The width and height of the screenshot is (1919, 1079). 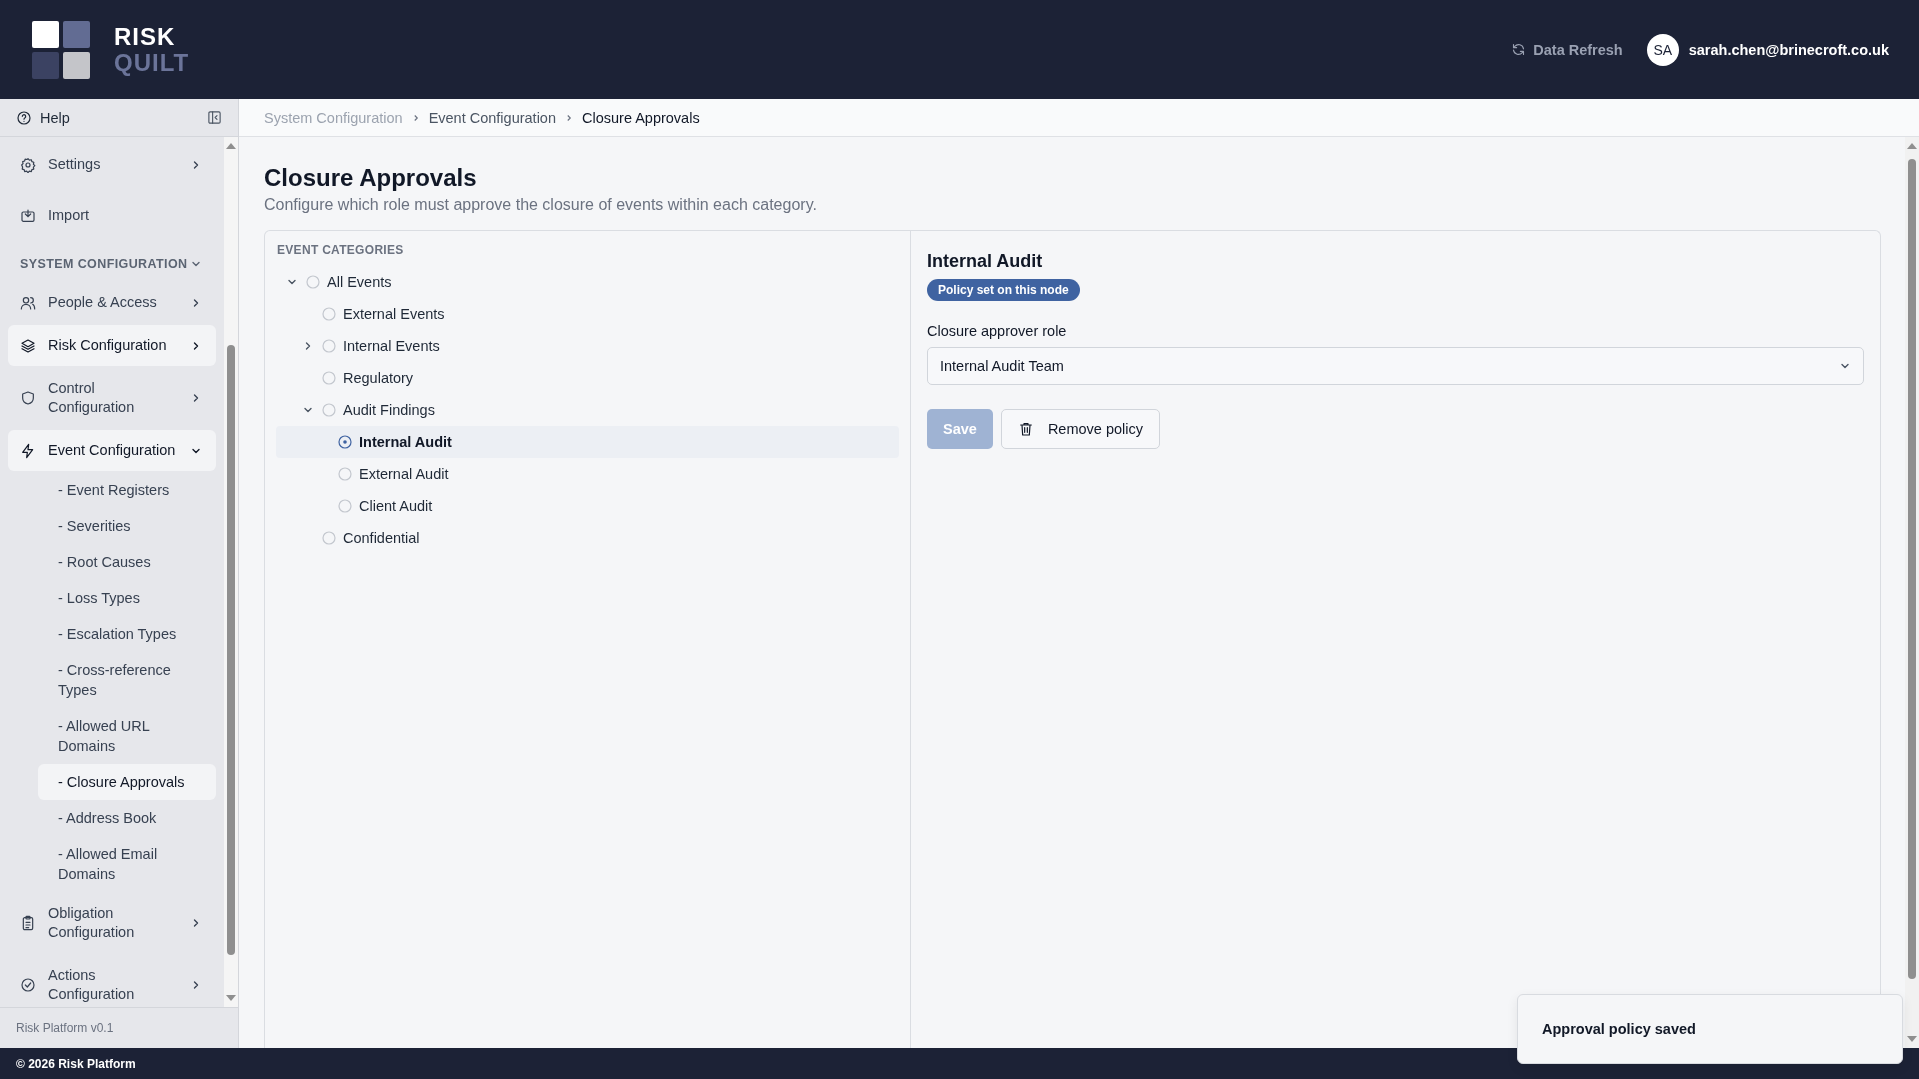 I want to click on check-circle-icon, so click(x=28, y=985).